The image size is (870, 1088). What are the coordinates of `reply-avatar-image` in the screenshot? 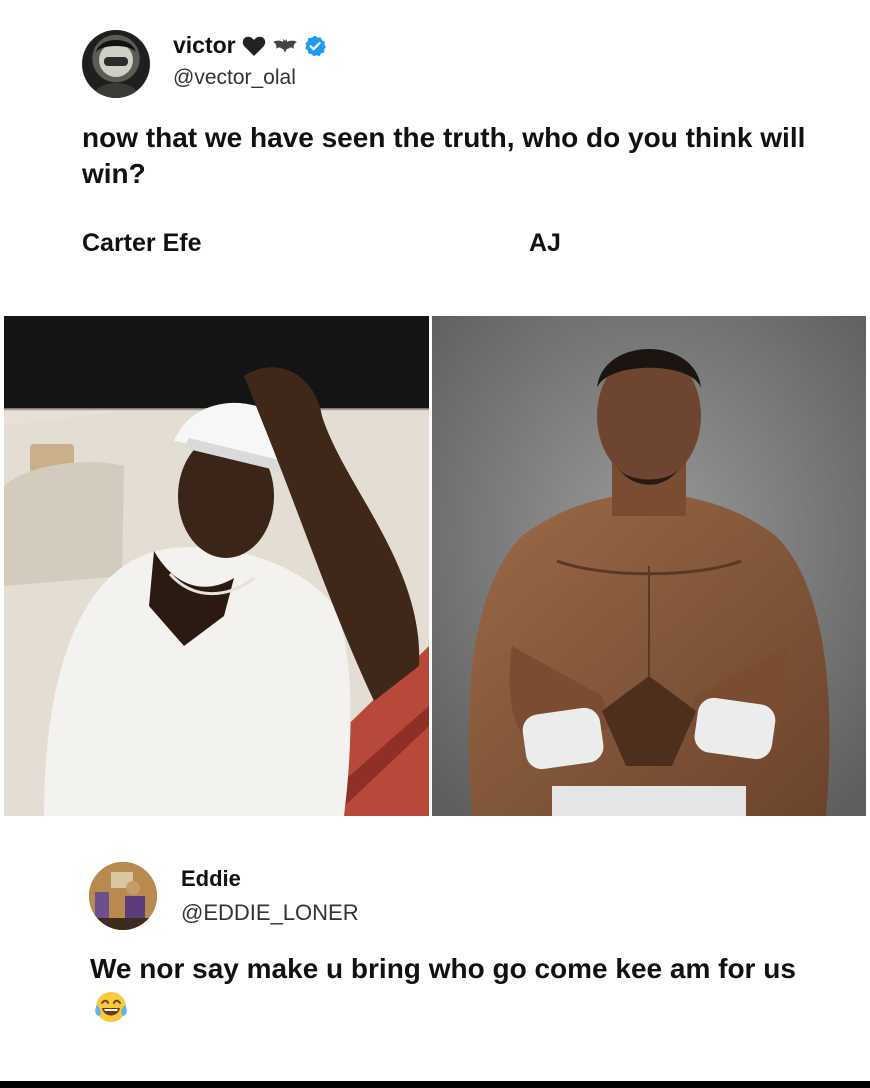 It's located at (123, 896).